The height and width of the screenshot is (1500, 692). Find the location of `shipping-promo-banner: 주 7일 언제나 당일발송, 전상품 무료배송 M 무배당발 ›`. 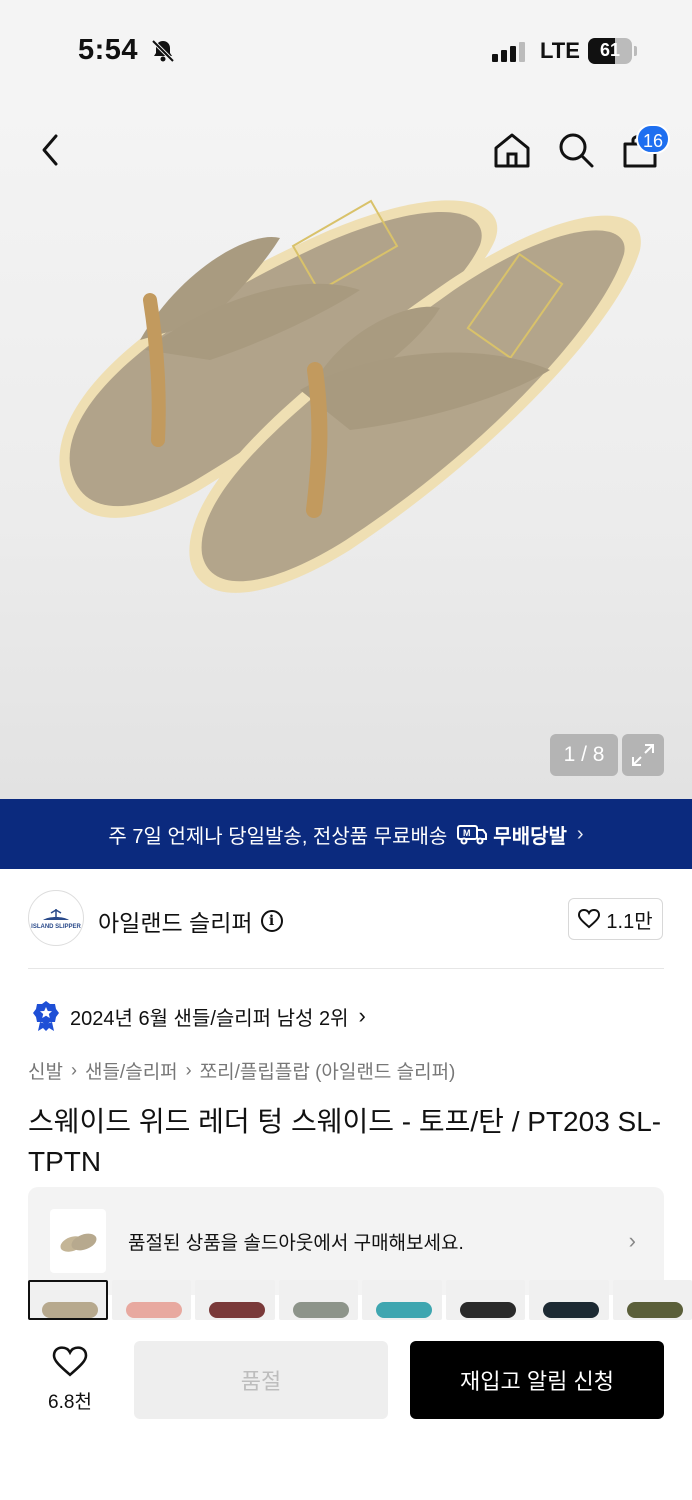

shipping-promo-banner: 주 7일 언제나 당일발송, 전상품 무료배송 M 무배당발 › is located at coordinates (346, 834).